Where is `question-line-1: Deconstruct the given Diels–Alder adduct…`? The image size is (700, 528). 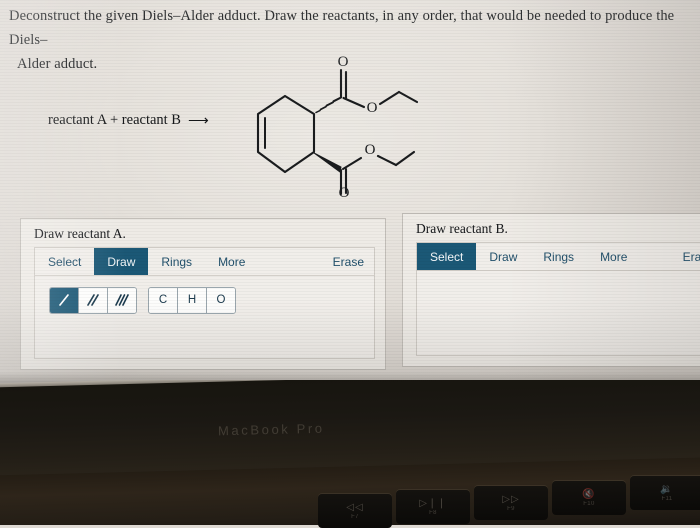 question-line-1: Deconstruct the given Diels–Alder adduct… is located at coordinates (342, 28).